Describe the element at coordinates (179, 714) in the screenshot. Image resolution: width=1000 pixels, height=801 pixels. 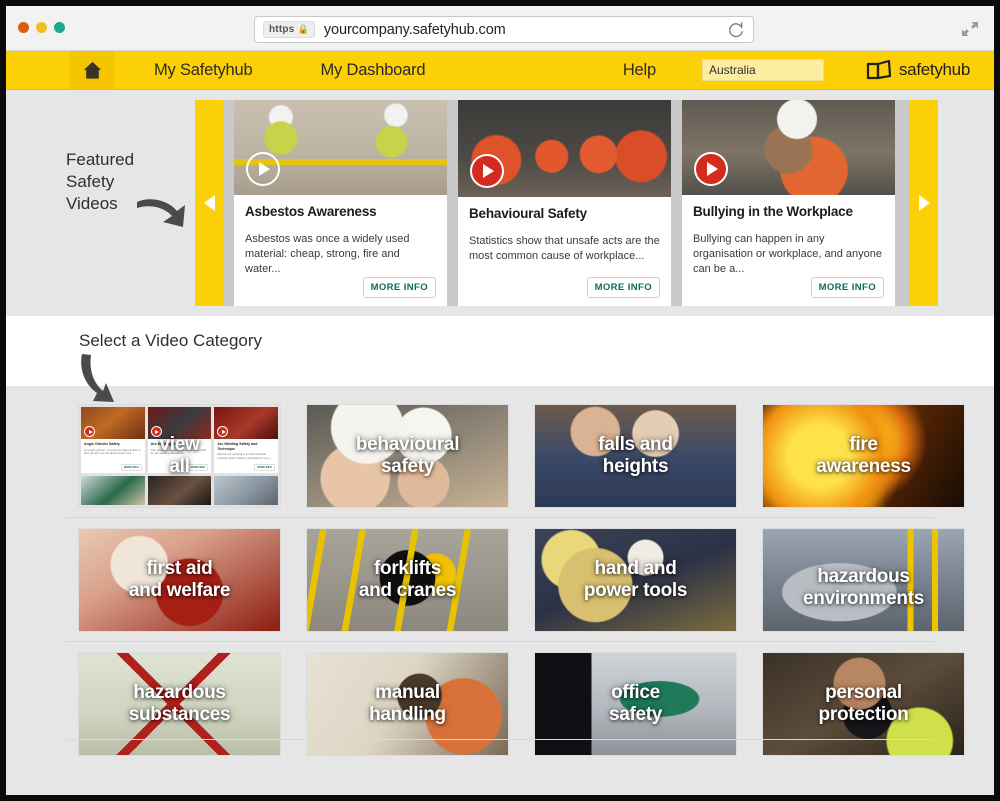
I see `category-label-line2: substances` at that location.